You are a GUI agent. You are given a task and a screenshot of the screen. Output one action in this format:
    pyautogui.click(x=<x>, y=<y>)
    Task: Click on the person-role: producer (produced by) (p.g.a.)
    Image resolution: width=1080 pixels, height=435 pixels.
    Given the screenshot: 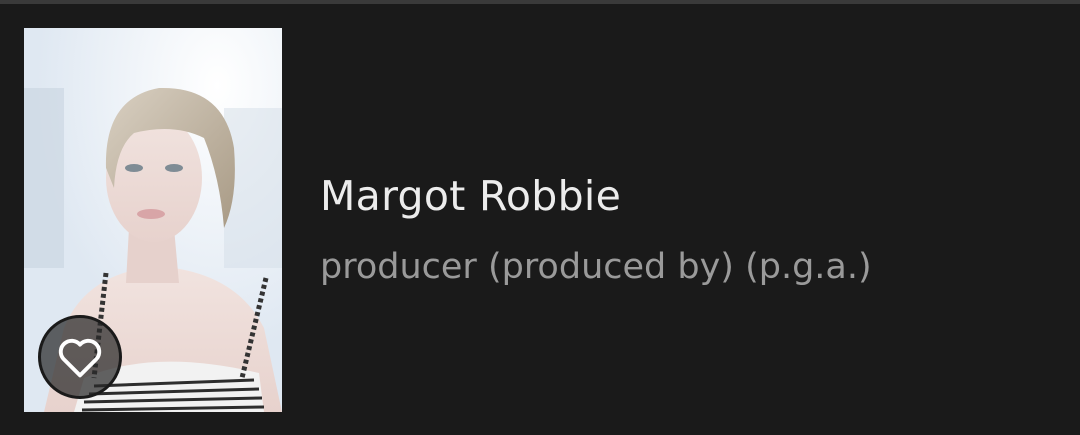 What is the action you would take?
    pyautogui.click(x=596, y=267)
    